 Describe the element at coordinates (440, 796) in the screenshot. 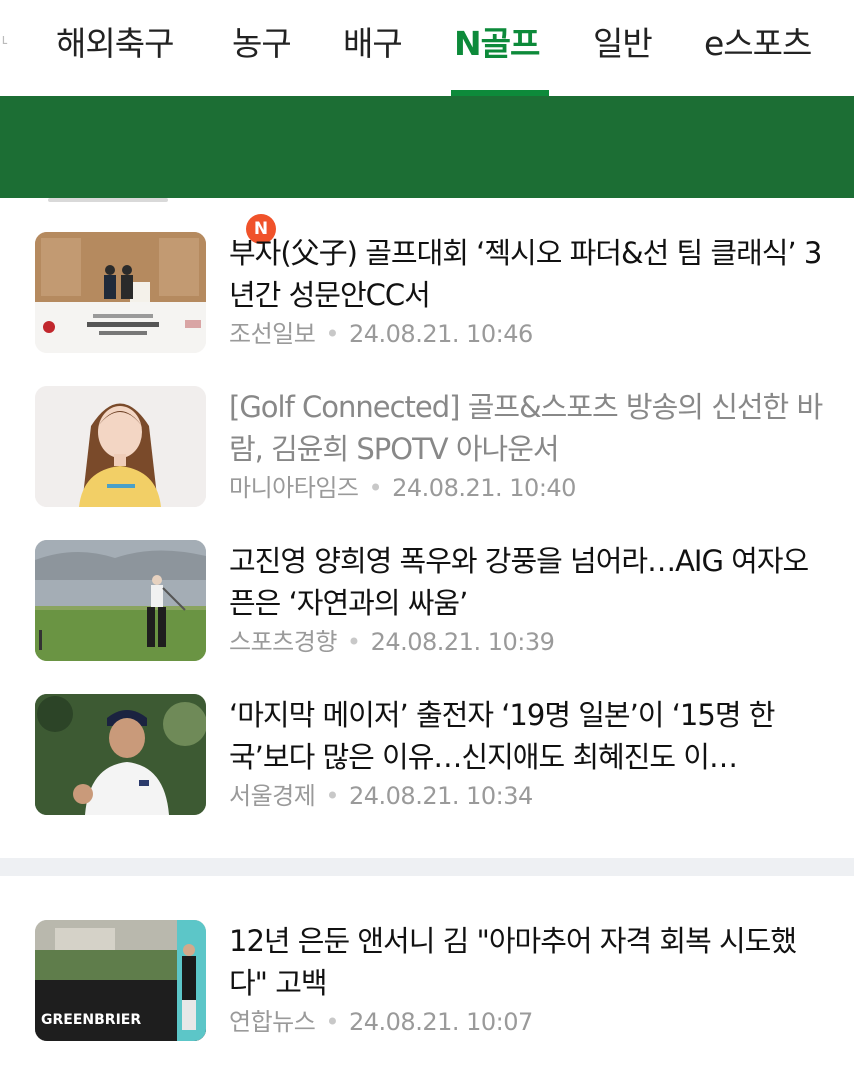

I see `article-time: 24.08.21. 10:34` at that location.